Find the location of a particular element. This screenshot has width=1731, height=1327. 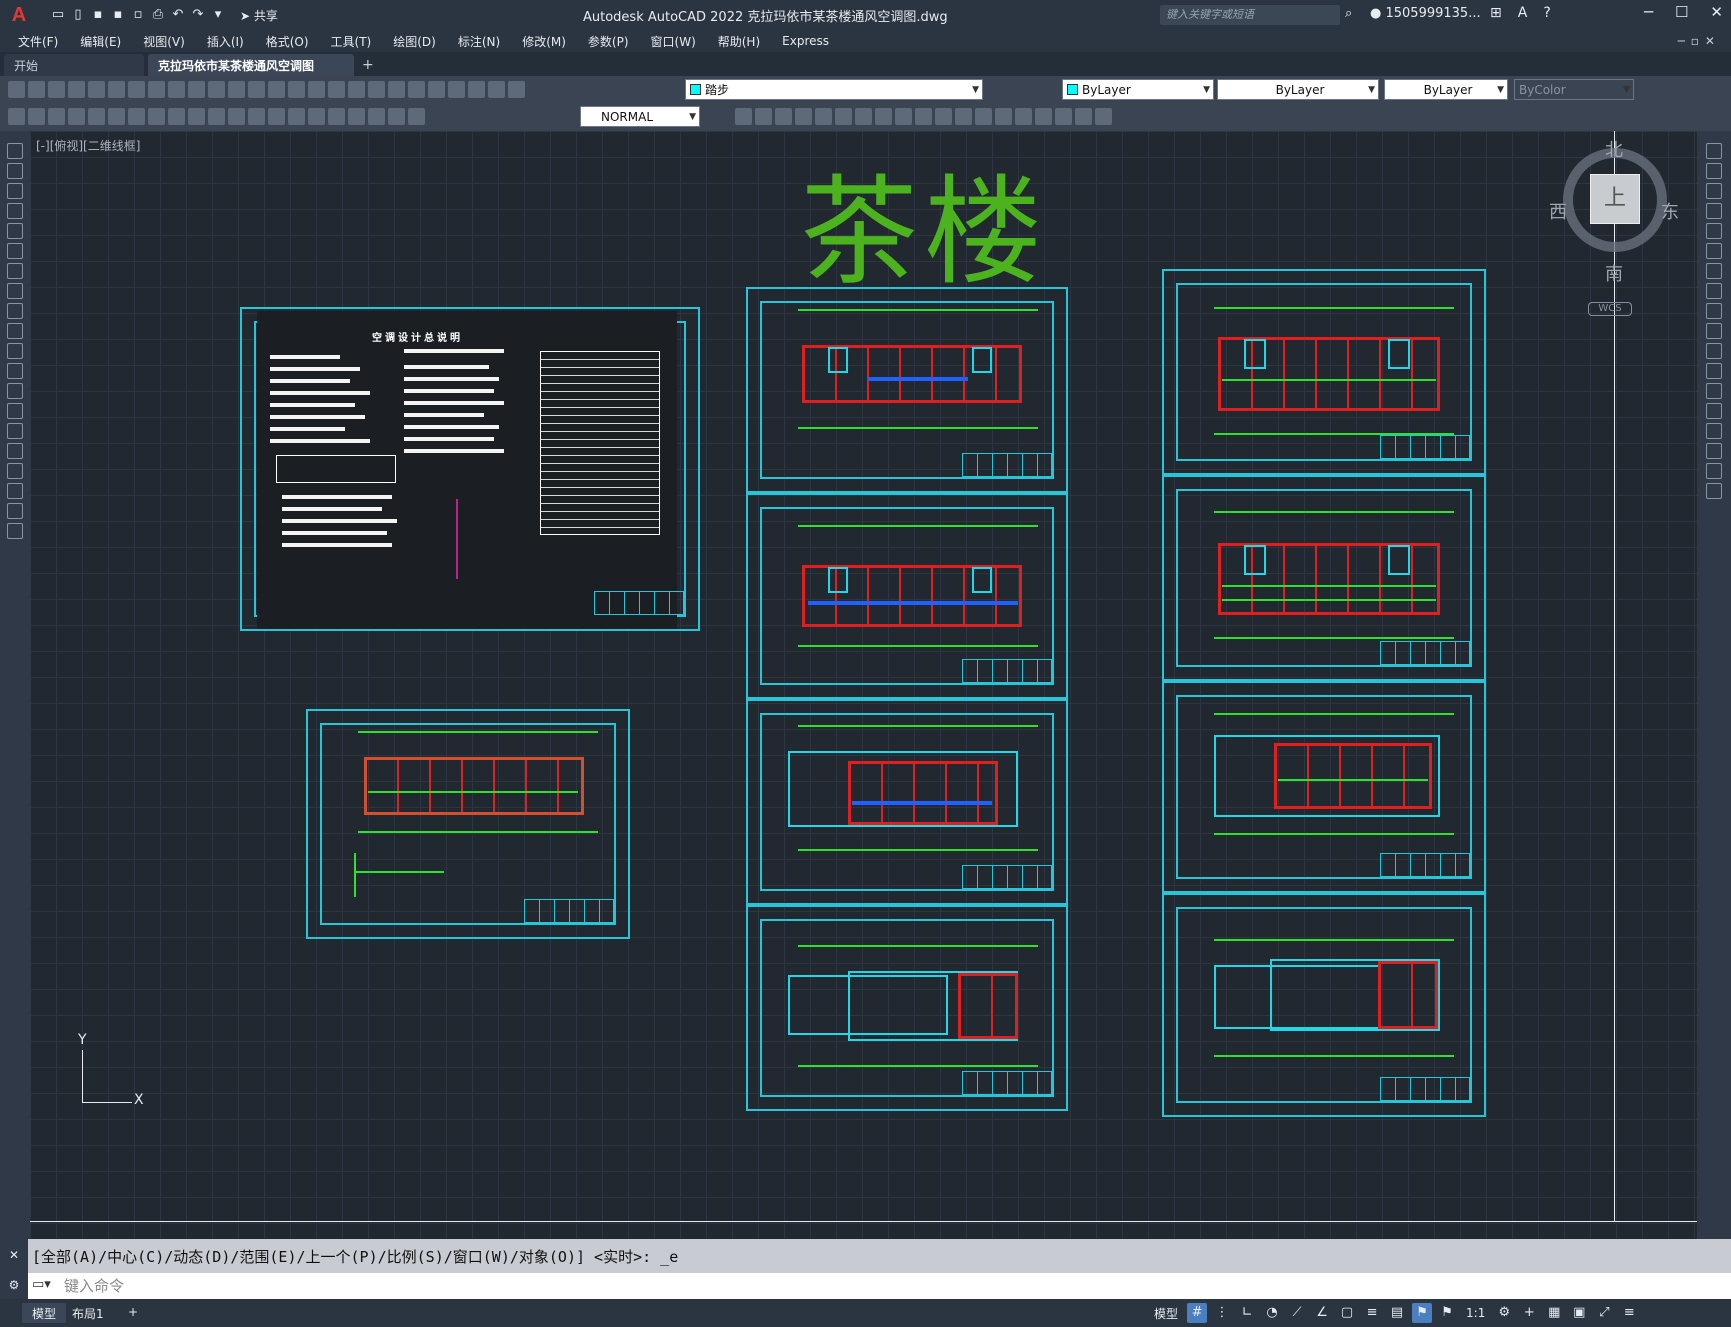

lineweight-icon: ≡ is located at coordinates (1372, 1313).